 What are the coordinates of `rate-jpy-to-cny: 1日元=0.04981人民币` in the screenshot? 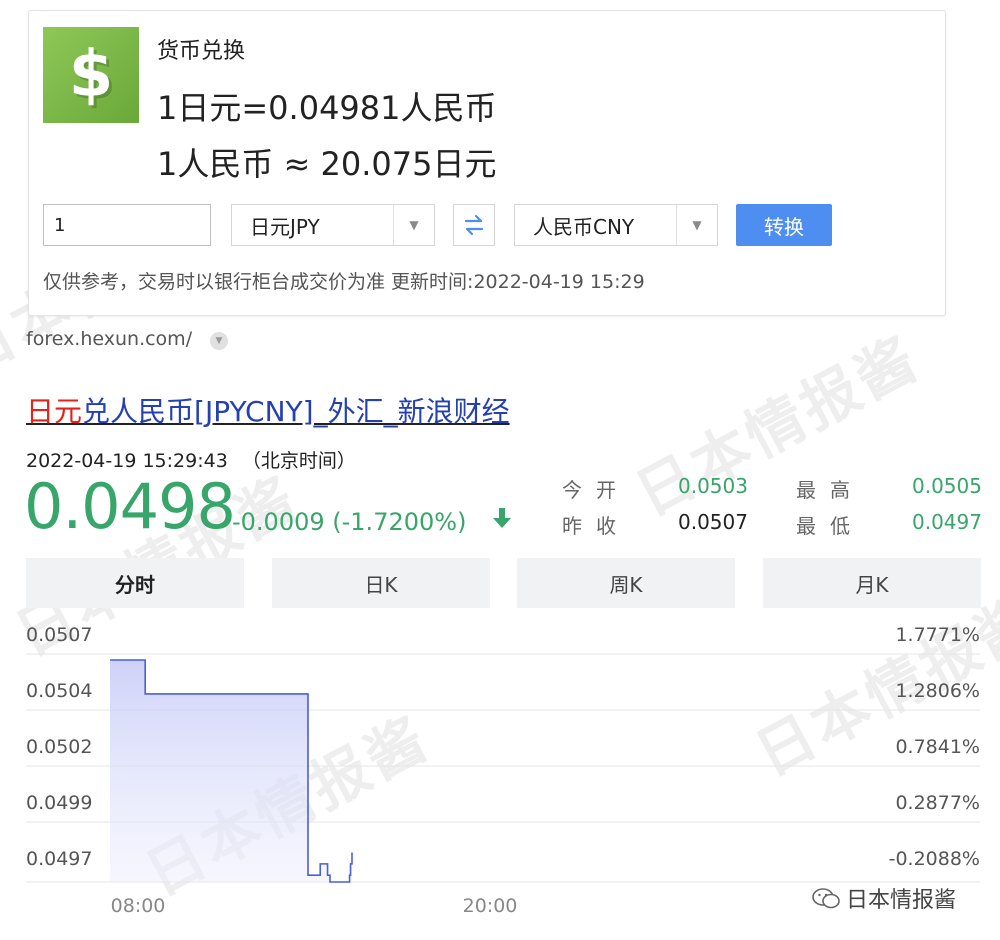 It's located at (327, 108).